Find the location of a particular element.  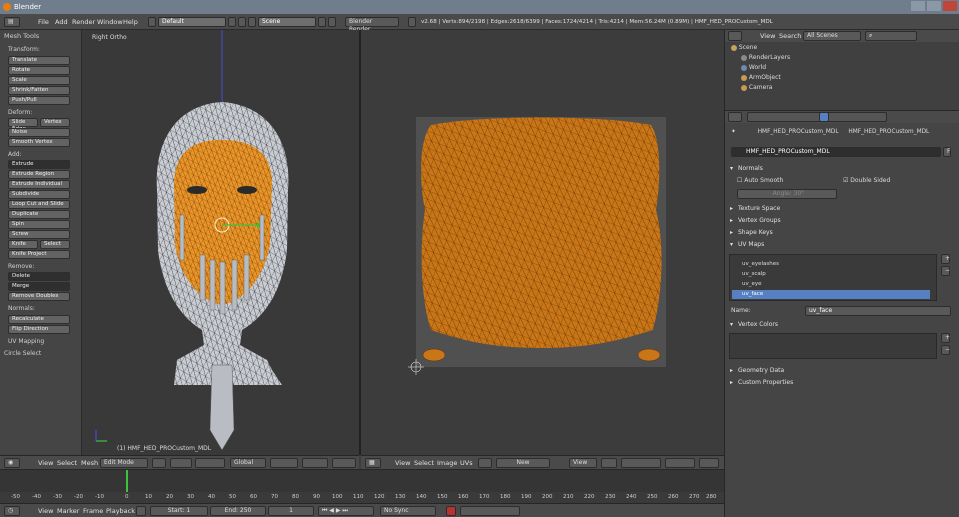

menu-add: Add is located at coordinates (61, 22).